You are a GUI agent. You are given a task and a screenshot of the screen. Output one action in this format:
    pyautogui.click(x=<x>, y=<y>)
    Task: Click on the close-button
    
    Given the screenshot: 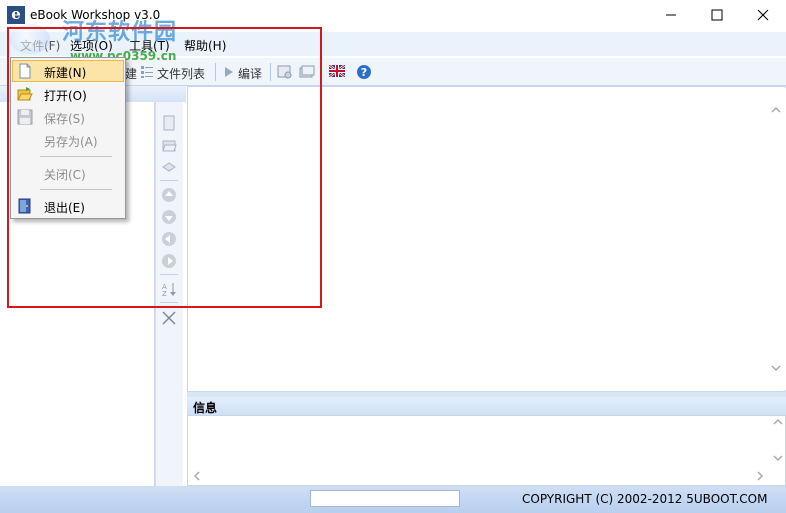 What is the action you would take?
    pyautogui.click(x=763, y=15)
    